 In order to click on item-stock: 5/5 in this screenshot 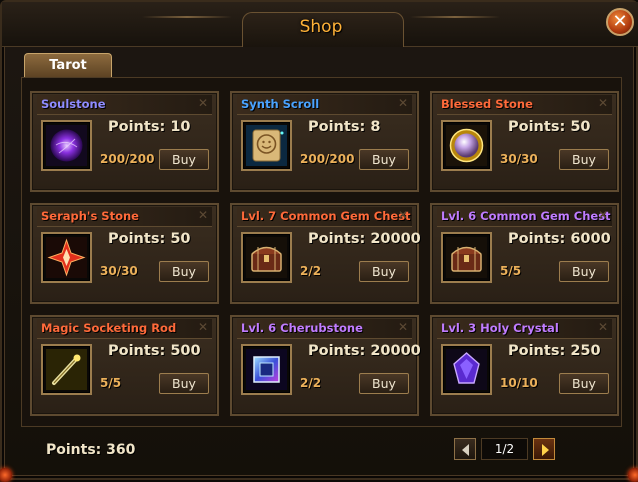, I will do `click(511, 271)`.